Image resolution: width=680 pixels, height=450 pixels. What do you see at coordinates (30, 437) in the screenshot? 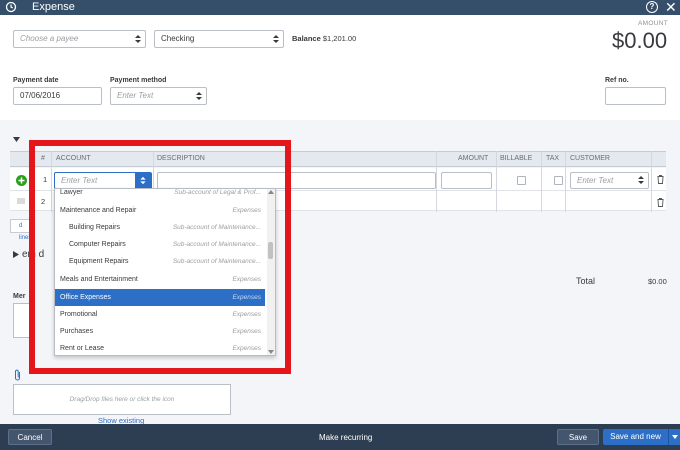
I see `cancel-button: Cancel` at bounding box center [30, 437].